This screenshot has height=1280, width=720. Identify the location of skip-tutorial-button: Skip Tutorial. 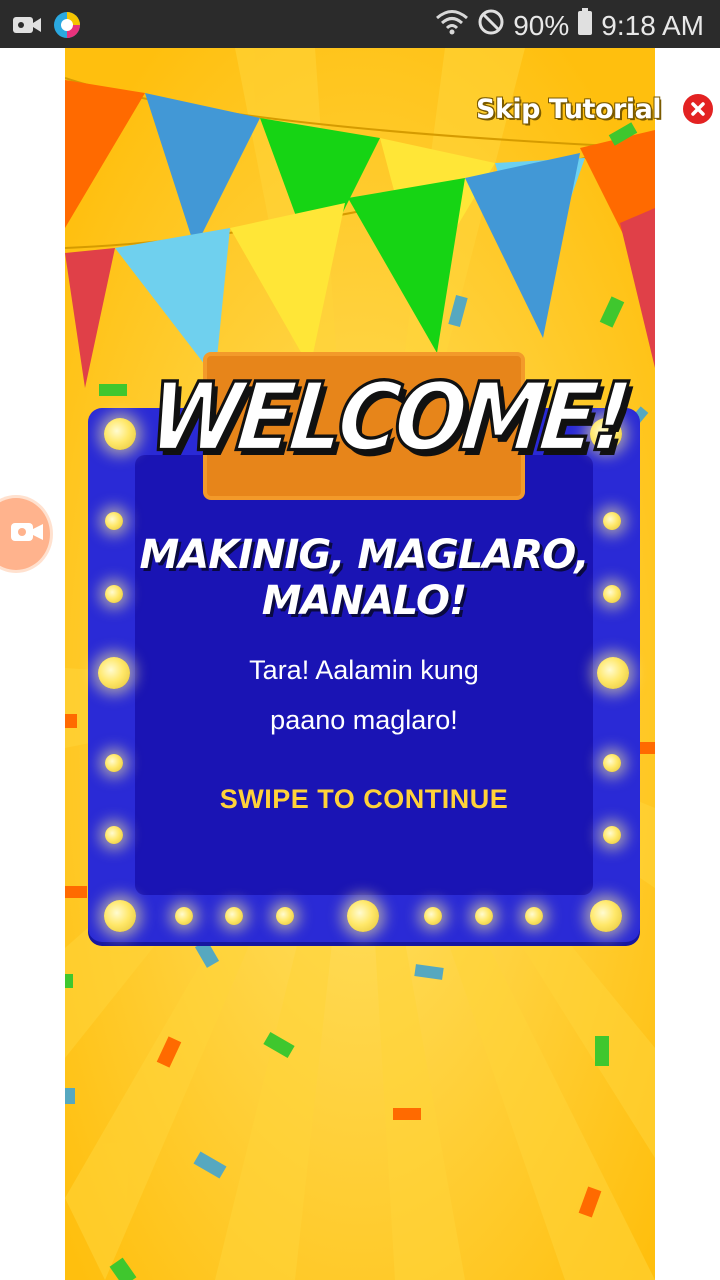
(596, 109).